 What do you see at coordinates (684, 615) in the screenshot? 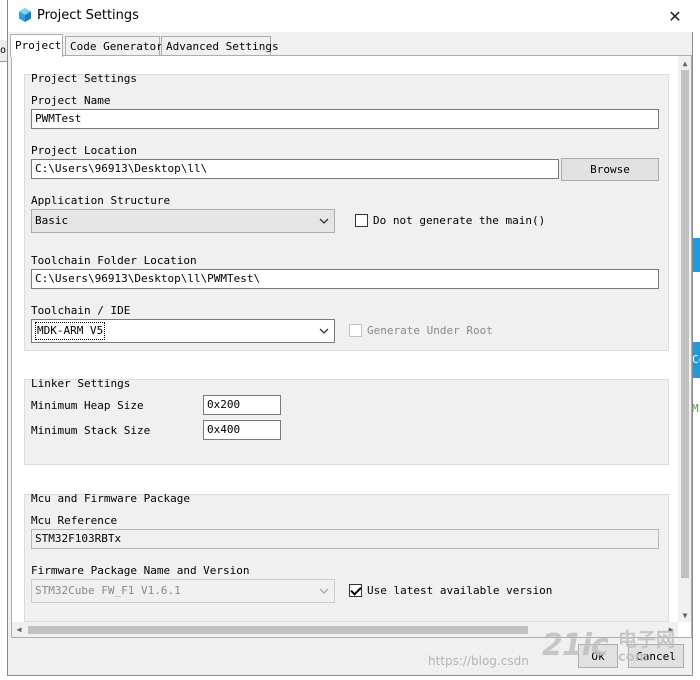
I see `scroll-down-icon: ▼` at bounding box center [684, 615].